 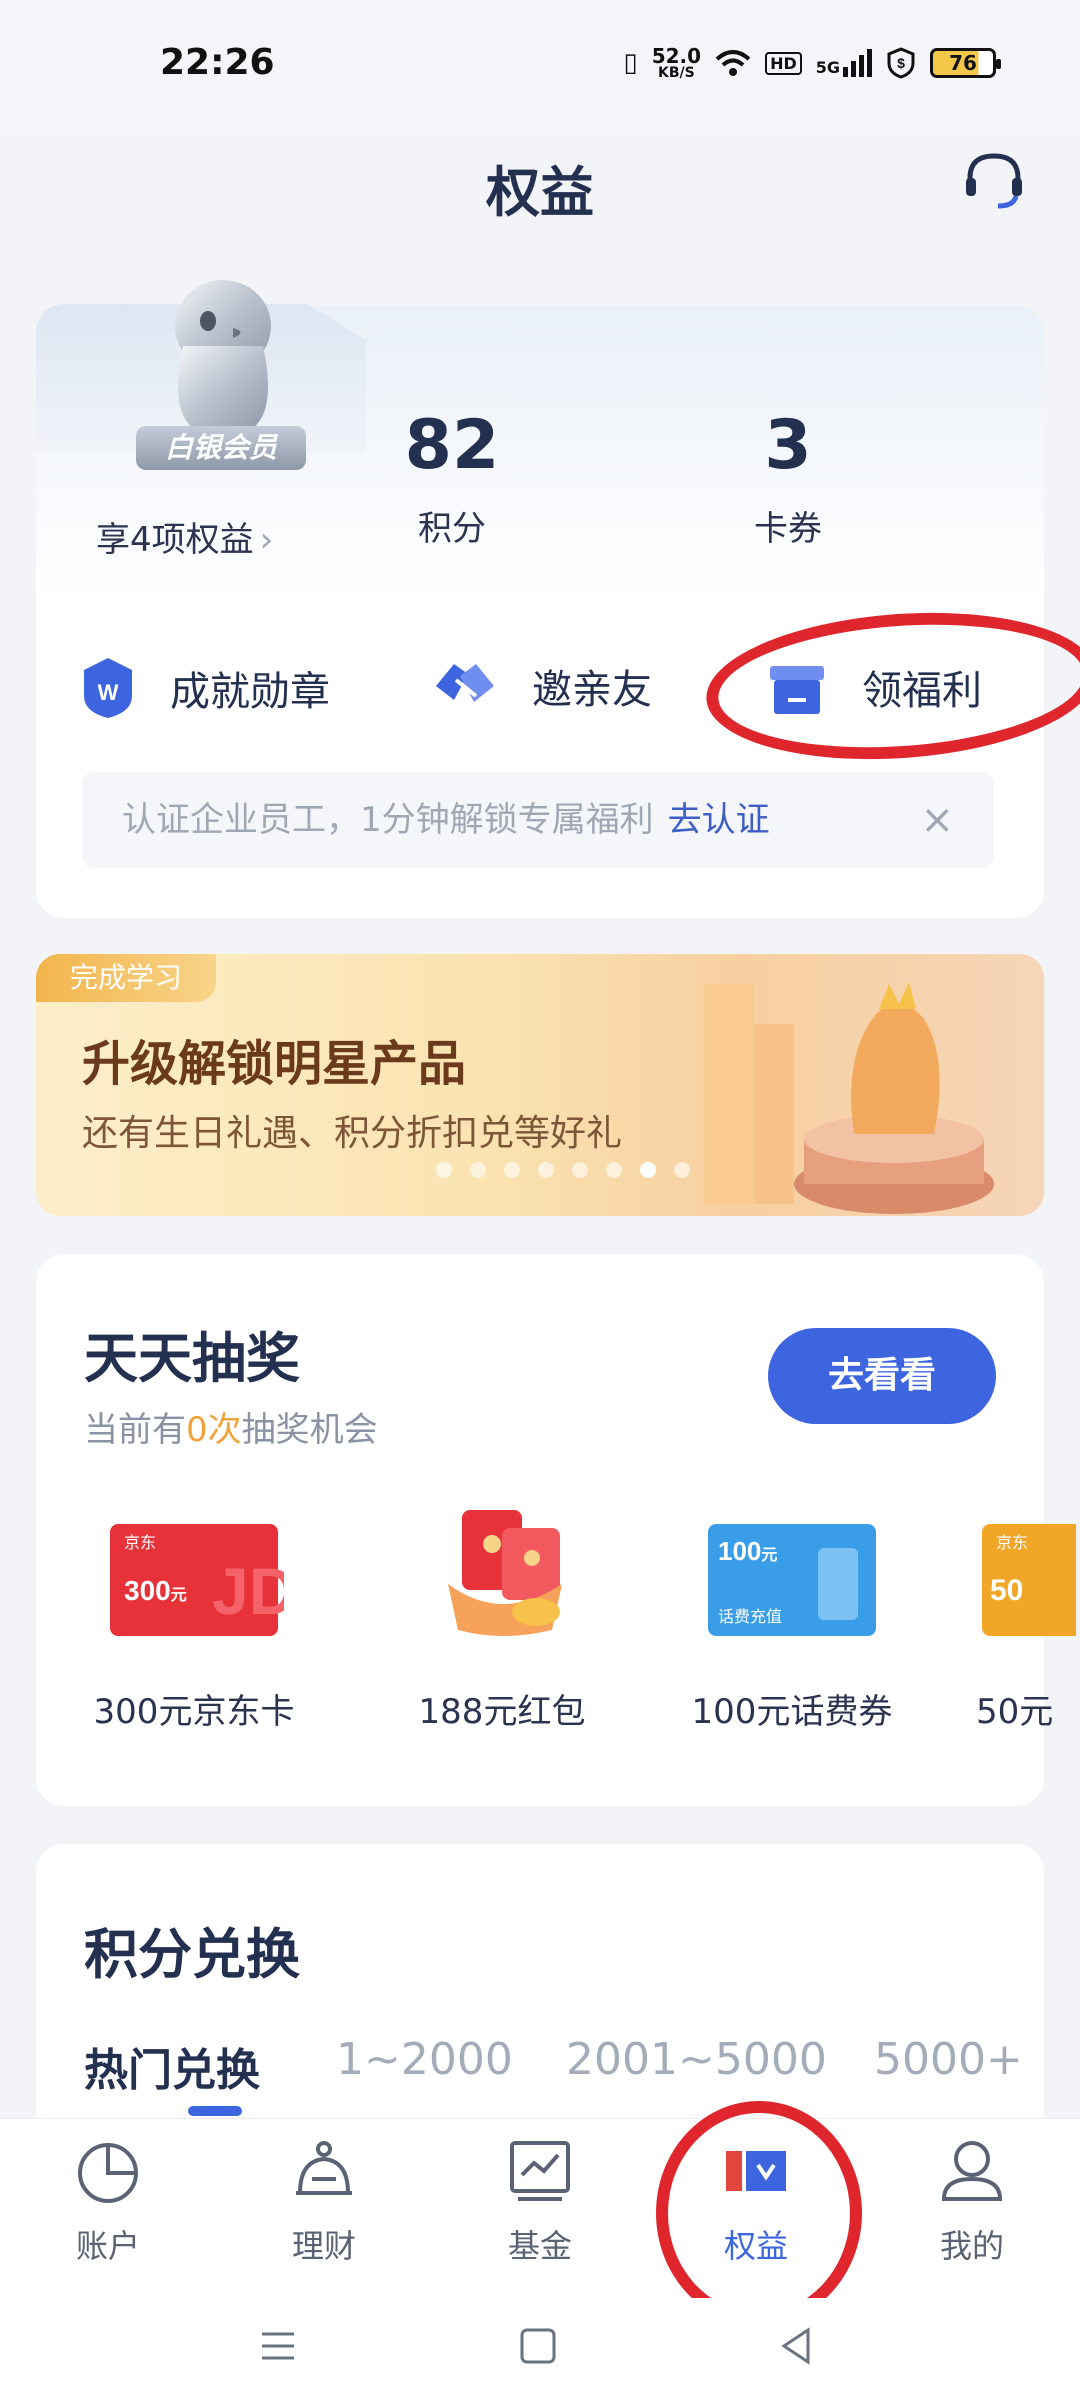 I want to click on prize-item: 京东 300元 JD 300元京东卡, so click(x=194, y=1618).